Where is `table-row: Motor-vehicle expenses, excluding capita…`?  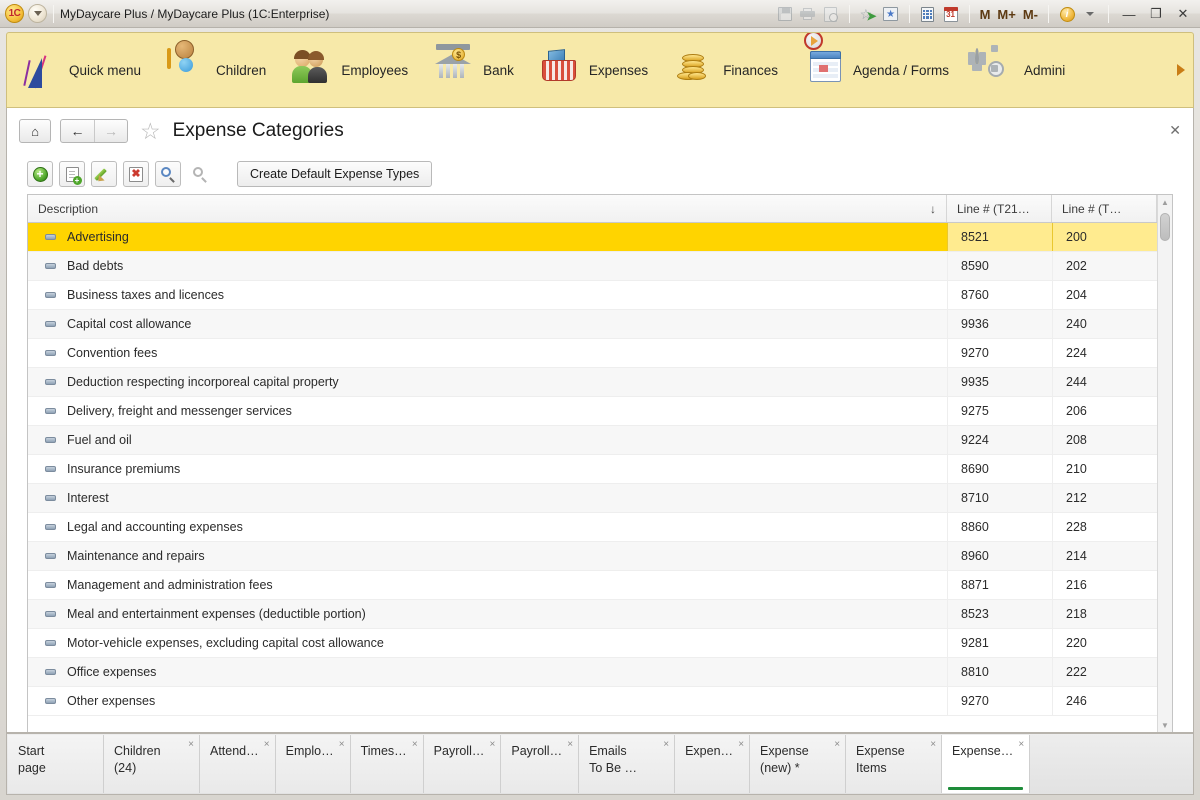
table-row: Motor-vehicle expenses, excluding capita… is located at coordinates (592, 643).